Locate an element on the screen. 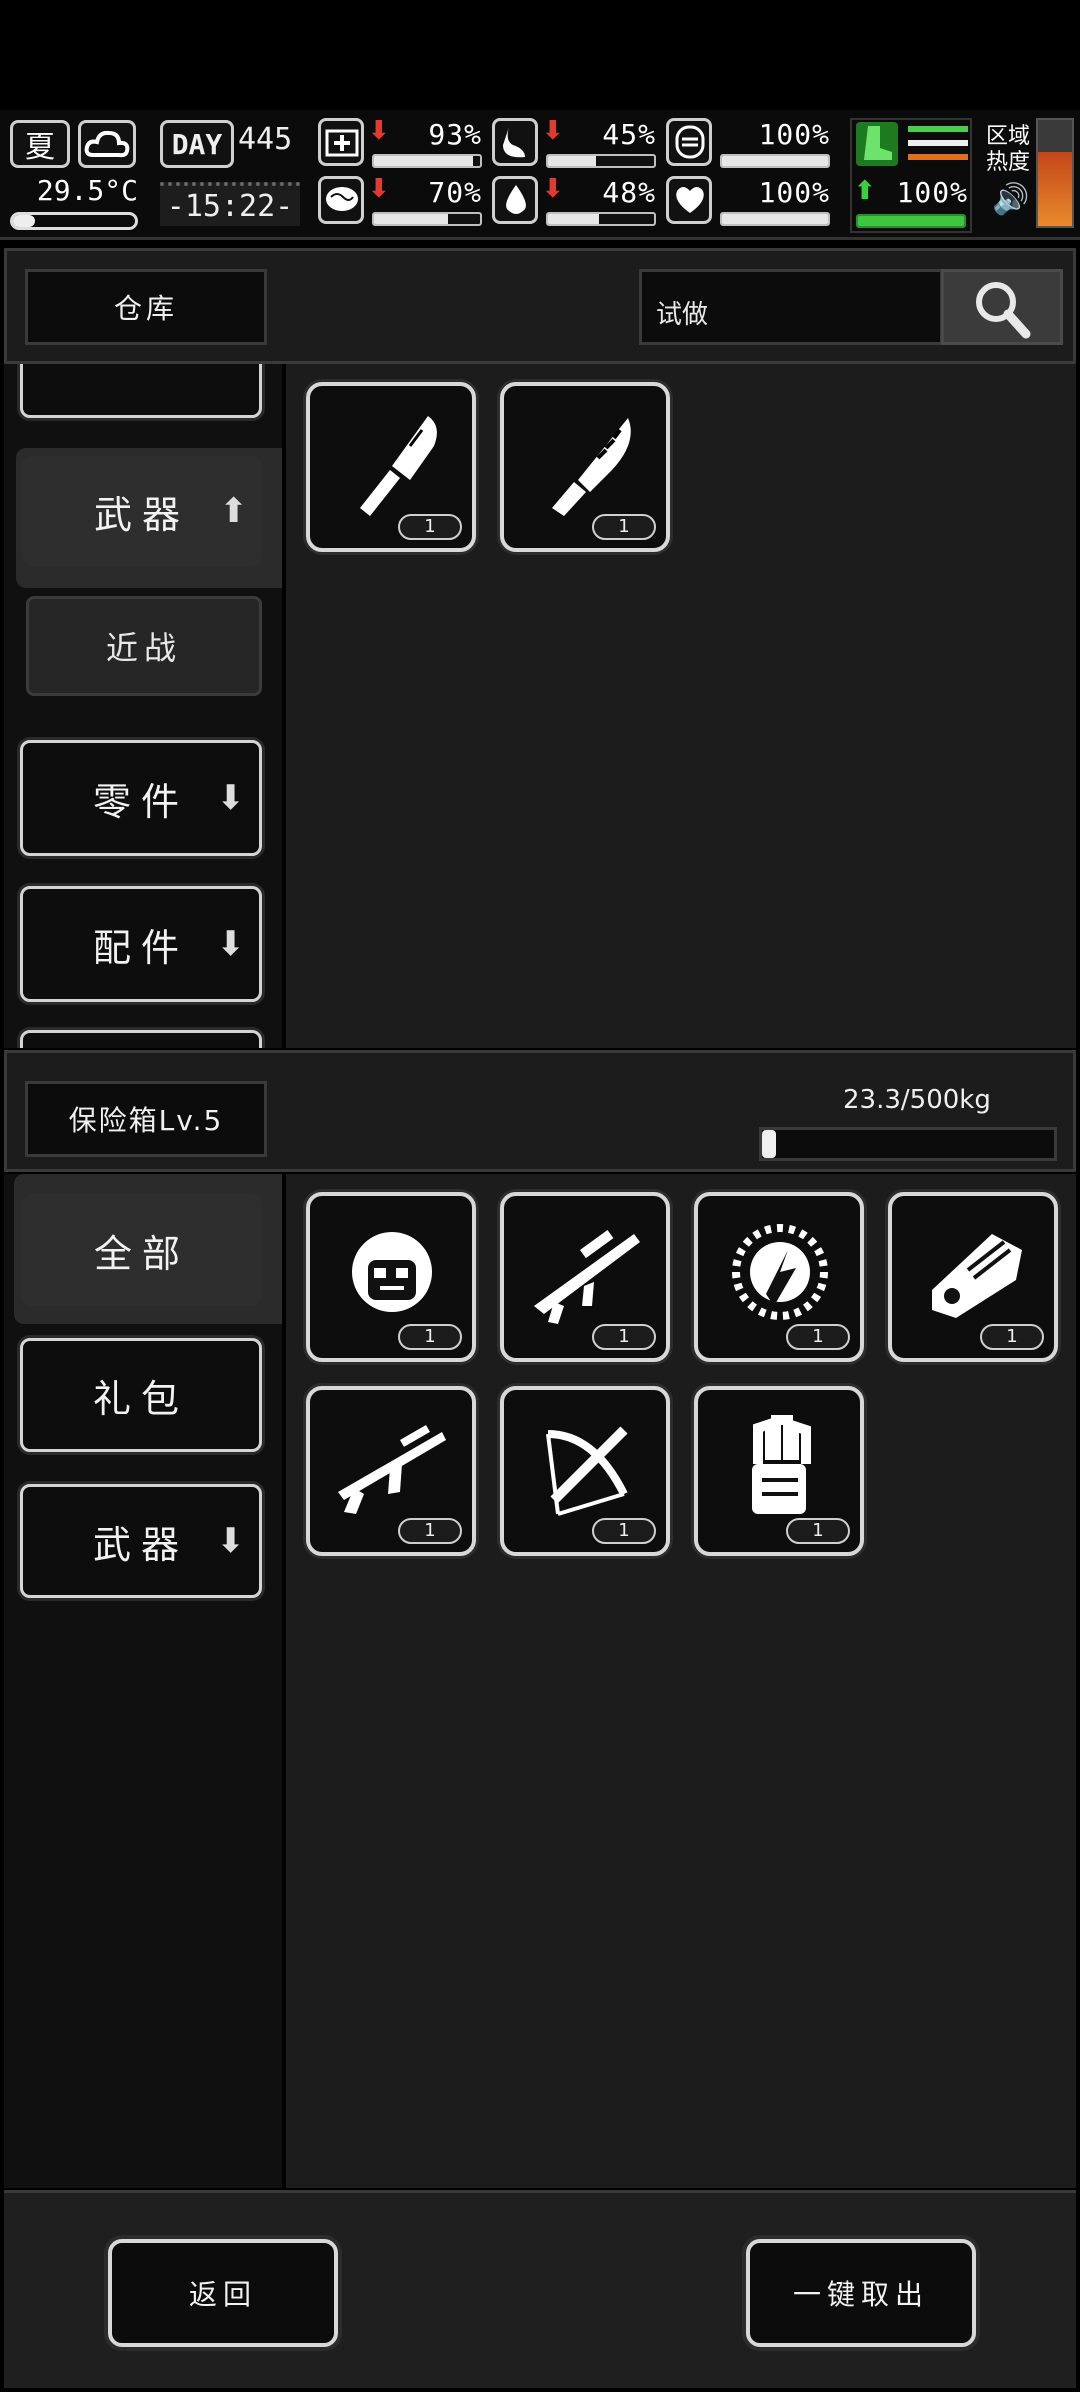 Image resolution: width=1080 pixels, height=2392 pixels. sniper-rifle-icon is located at coordinates (587, 1277).